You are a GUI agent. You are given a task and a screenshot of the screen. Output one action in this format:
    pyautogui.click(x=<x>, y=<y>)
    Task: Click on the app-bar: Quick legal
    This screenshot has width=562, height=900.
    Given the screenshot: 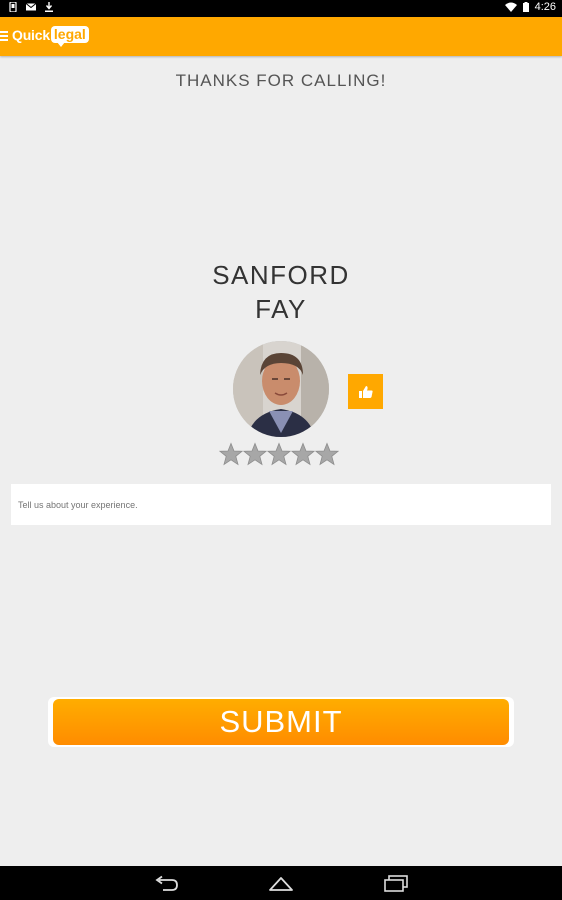 What is the action you would take?
    pyautogui.click(x=281, y=36)
    